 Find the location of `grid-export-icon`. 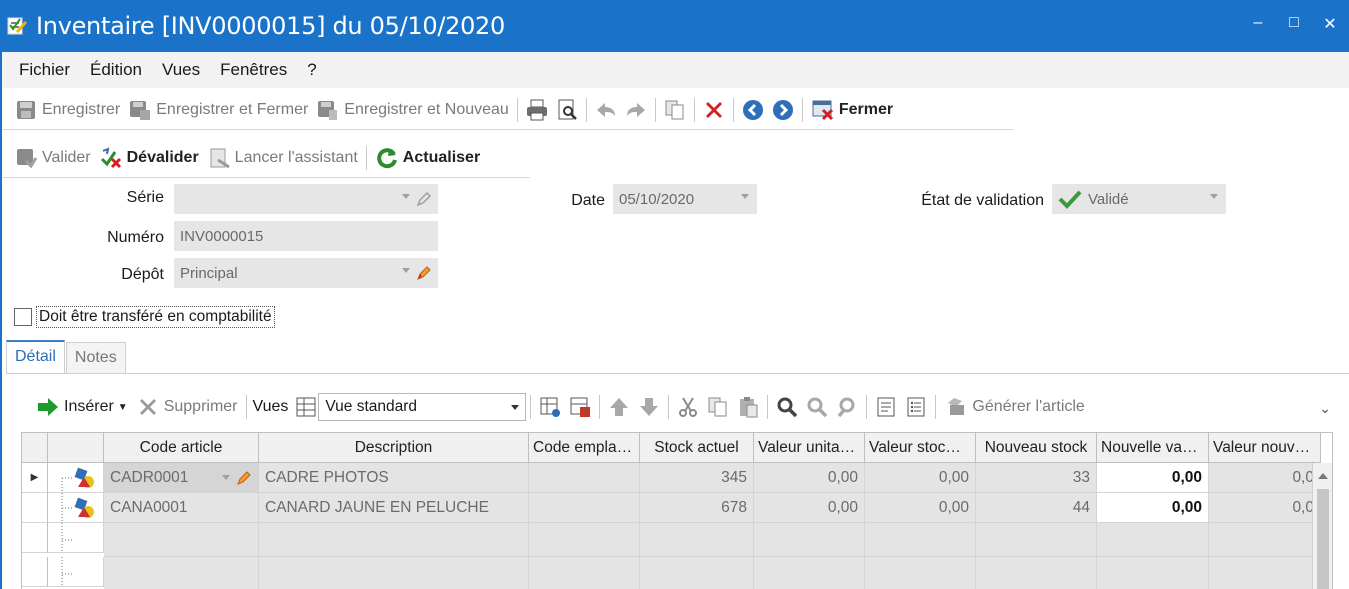

grid-export-icon is located at coordinates (580, 407).